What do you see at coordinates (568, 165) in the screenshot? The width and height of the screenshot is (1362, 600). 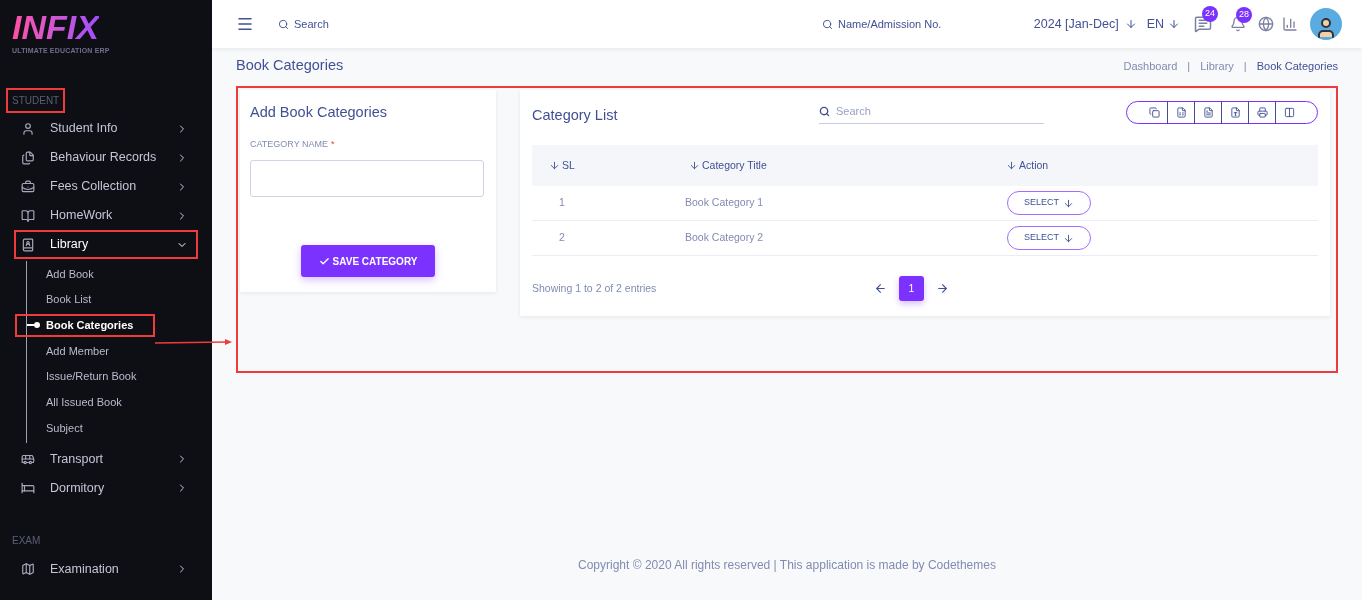 I see `column-header: SL` at bounding box center [568, 165].